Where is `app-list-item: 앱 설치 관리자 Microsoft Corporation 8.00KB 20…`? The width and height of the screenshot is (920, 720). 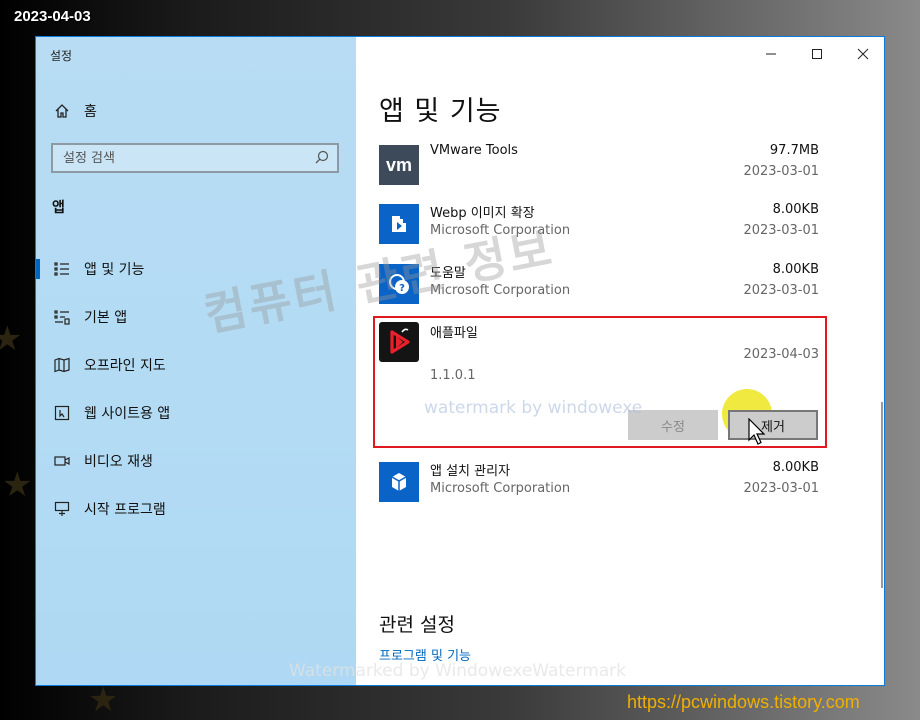
app-list-item: 앱 설치 관리자 Microsoft Corporation 8.00KB 20… is located at coordinates (599, 483).